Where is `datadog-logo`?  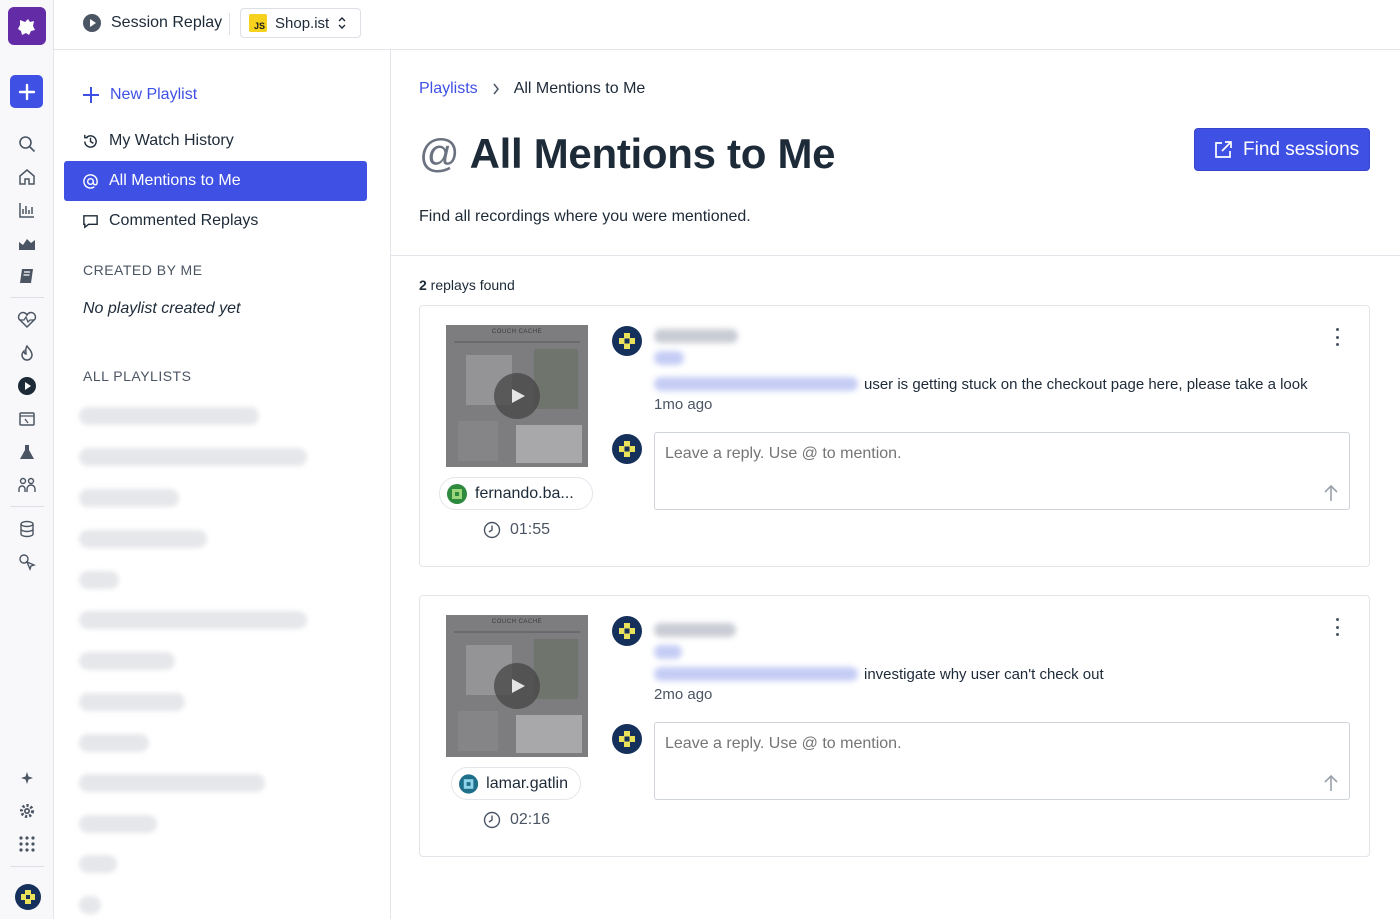
datadog-logo is located at coordinates (27, 26).